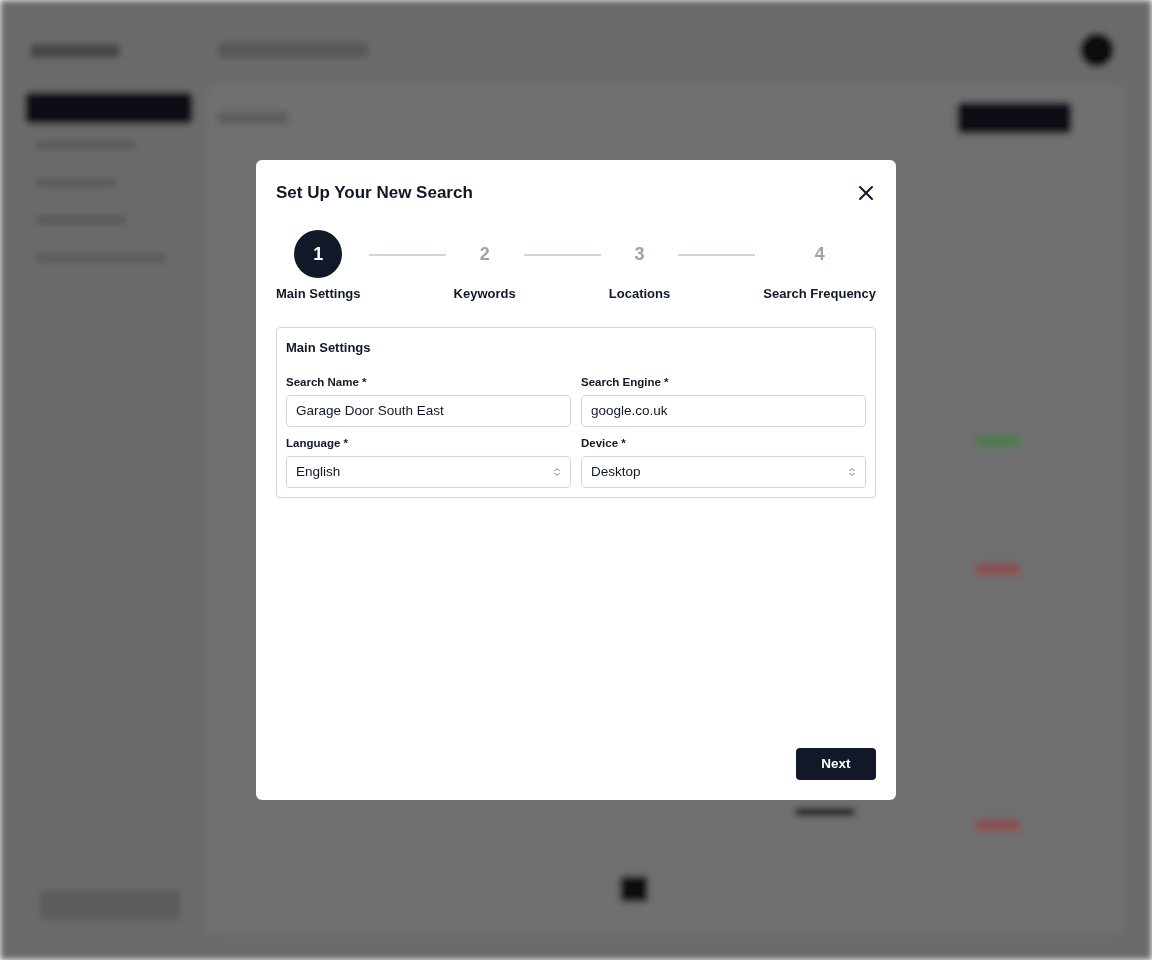  Describe the element at coordinates (318, 253) in the screenshot. I see `step-number: 1` at that location.